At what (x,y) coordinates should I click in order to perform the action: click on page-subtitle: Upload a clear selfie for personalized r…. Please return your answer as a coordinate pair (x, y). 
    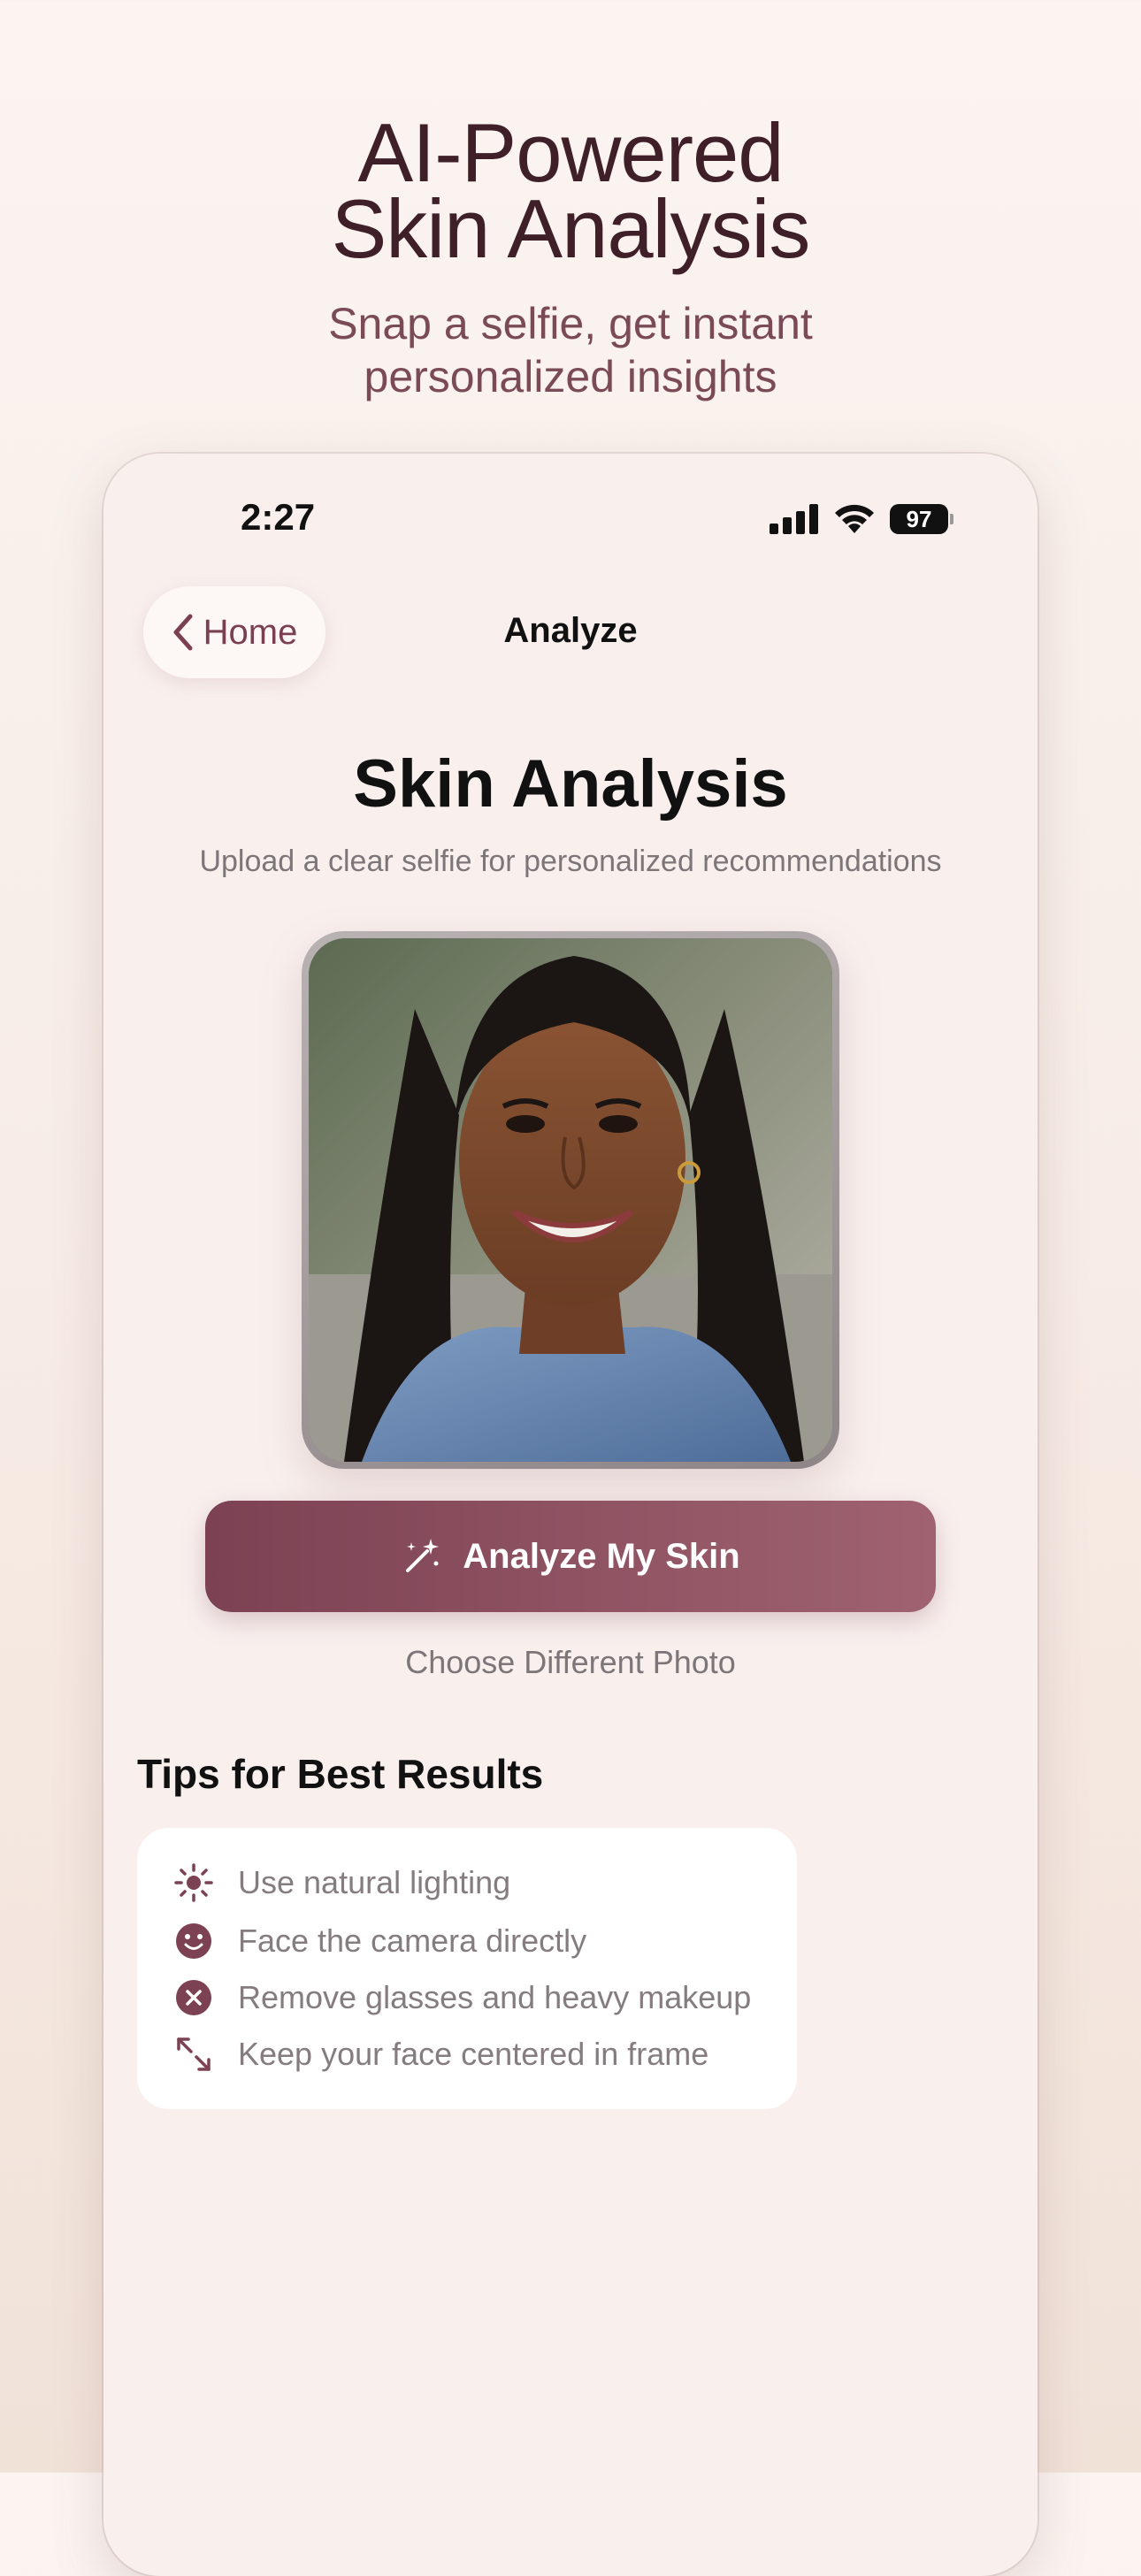
    Looking at the image, I should click on (570, 861).